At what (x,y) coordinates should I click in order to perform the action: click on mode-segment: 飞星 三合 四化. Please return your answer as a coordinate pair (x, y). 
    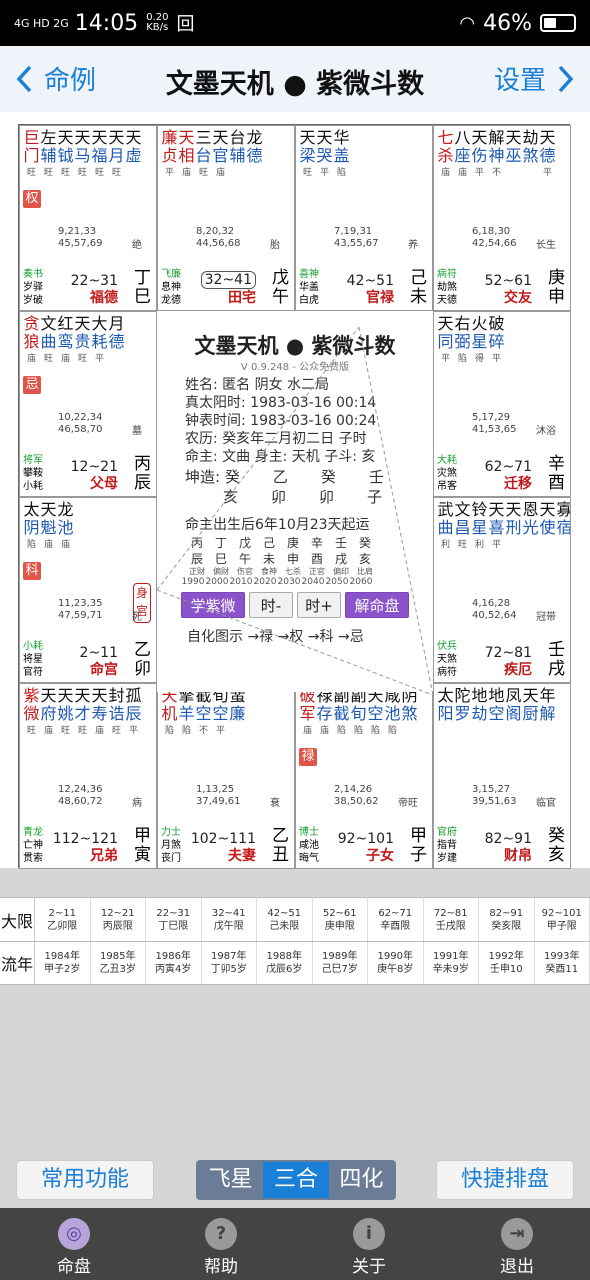
    Looking at the image, I should click on (296, 1180).